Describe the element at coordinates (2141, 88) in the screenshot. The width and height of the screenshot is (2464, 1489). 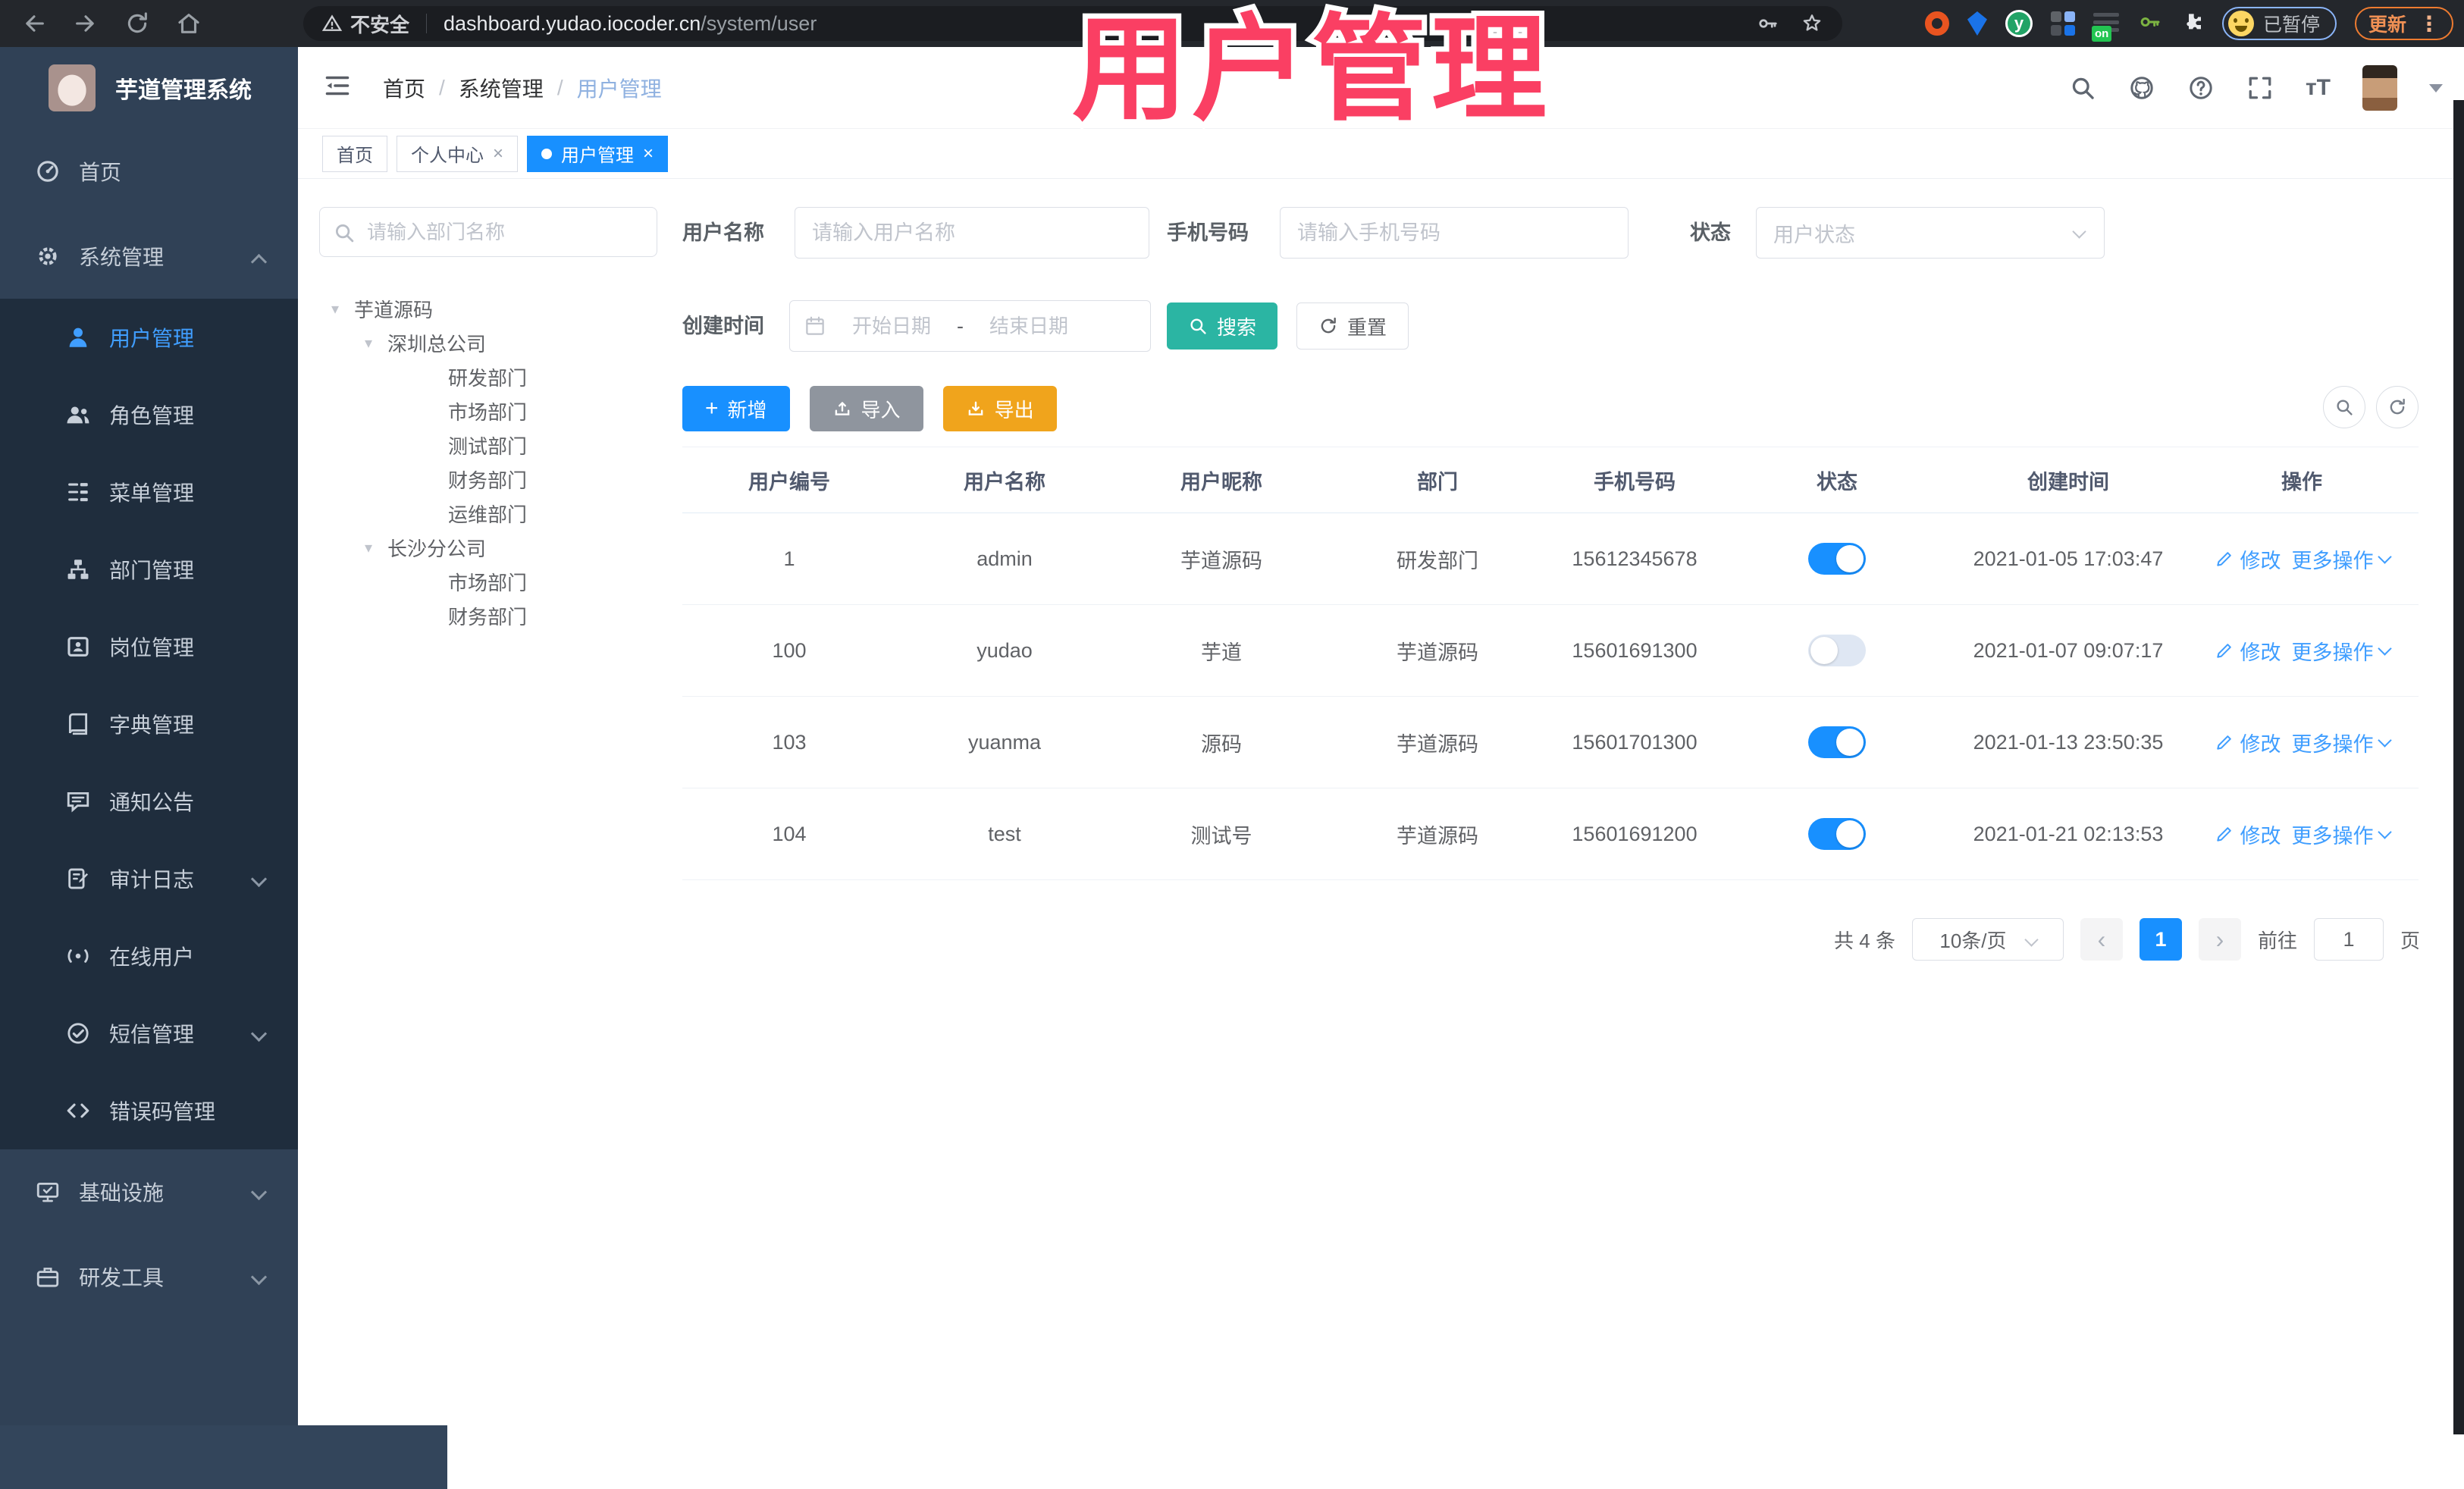
I see `github-icon` at that location.